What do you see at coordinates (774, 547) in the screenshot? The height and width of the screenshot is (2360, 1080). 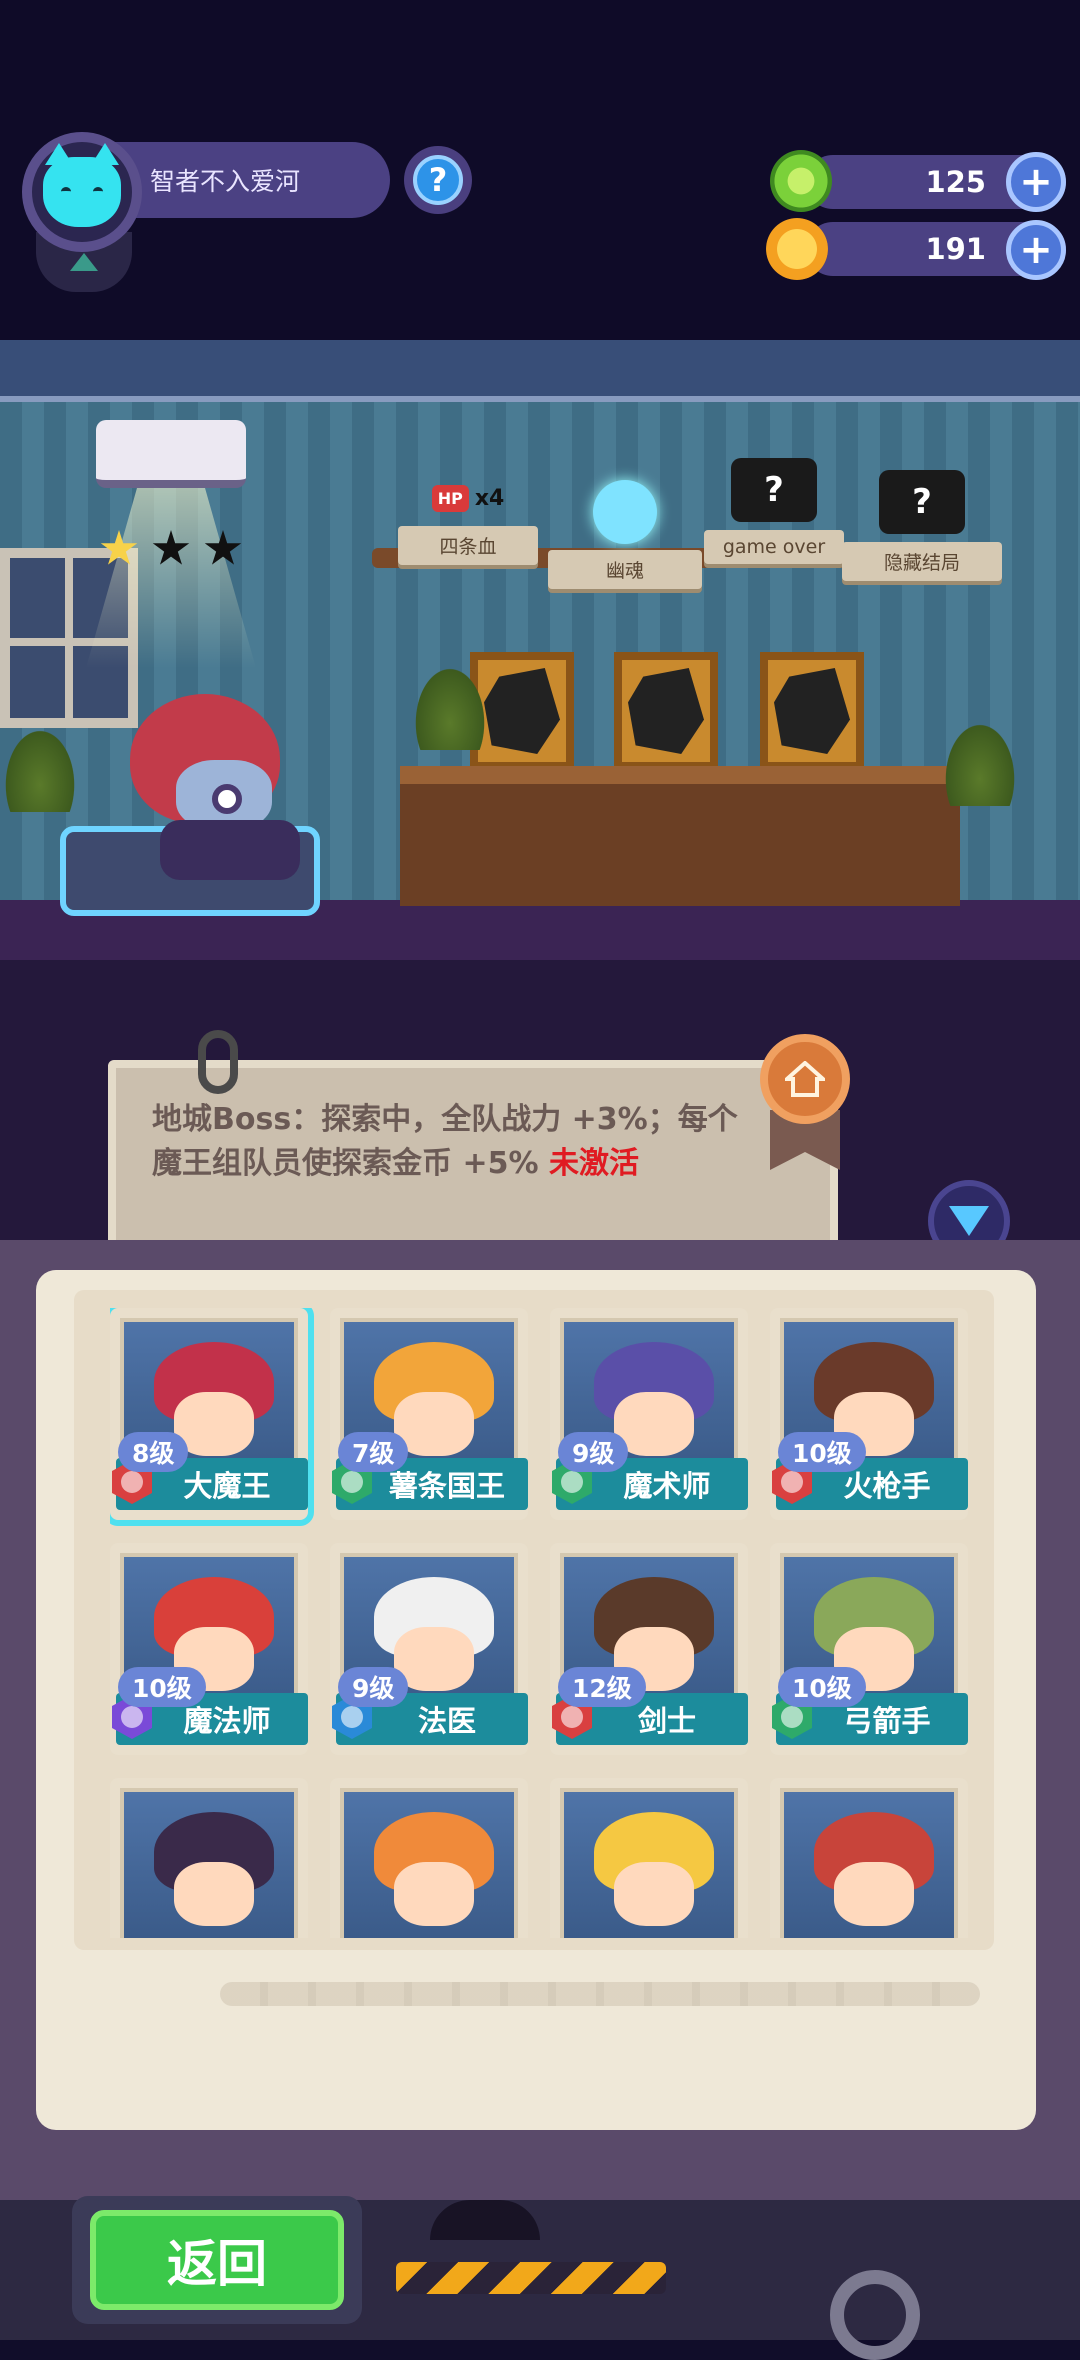 I see `achievement-label: game over` at bounding box center [774, 547].